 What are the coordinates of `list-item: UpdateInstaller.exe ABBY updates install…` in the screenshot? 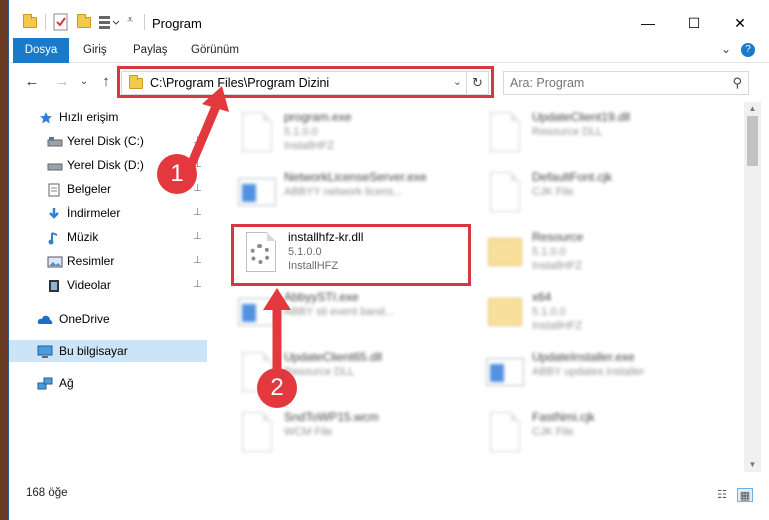 It's located at (604, 375).